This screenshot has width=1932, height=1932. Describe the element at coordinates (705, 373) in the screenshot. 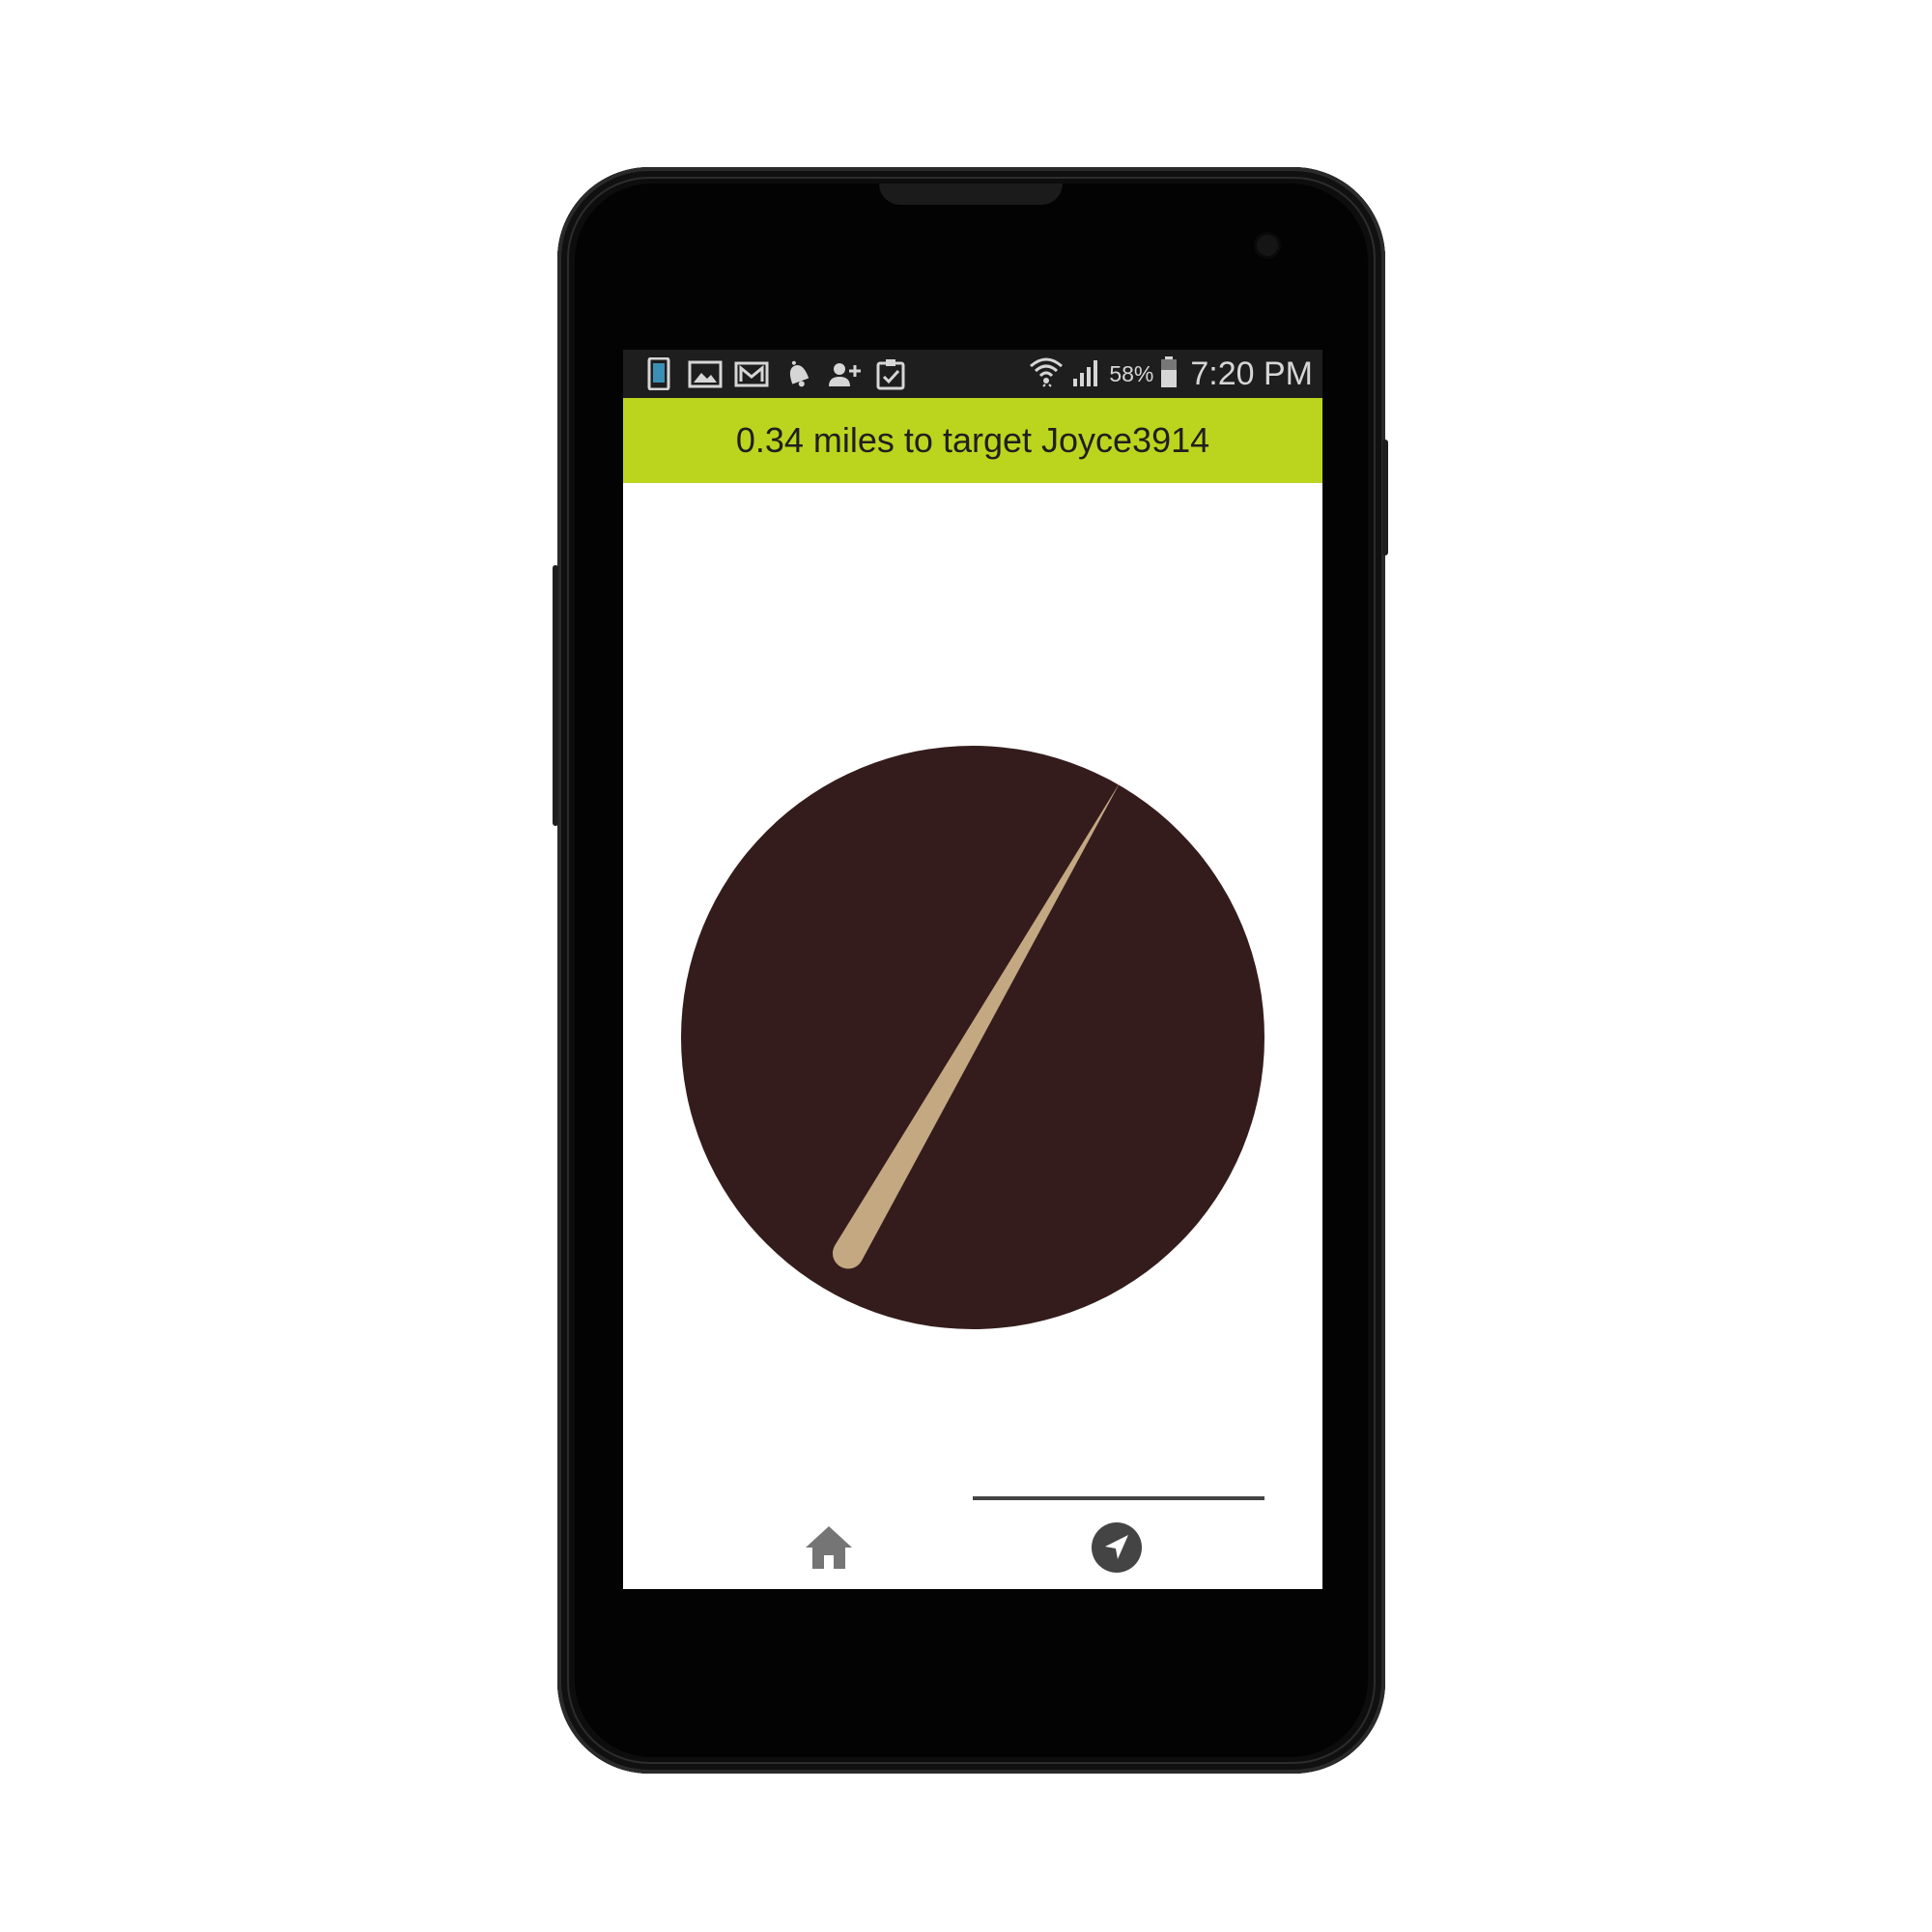

I see `image-icon` at that location.